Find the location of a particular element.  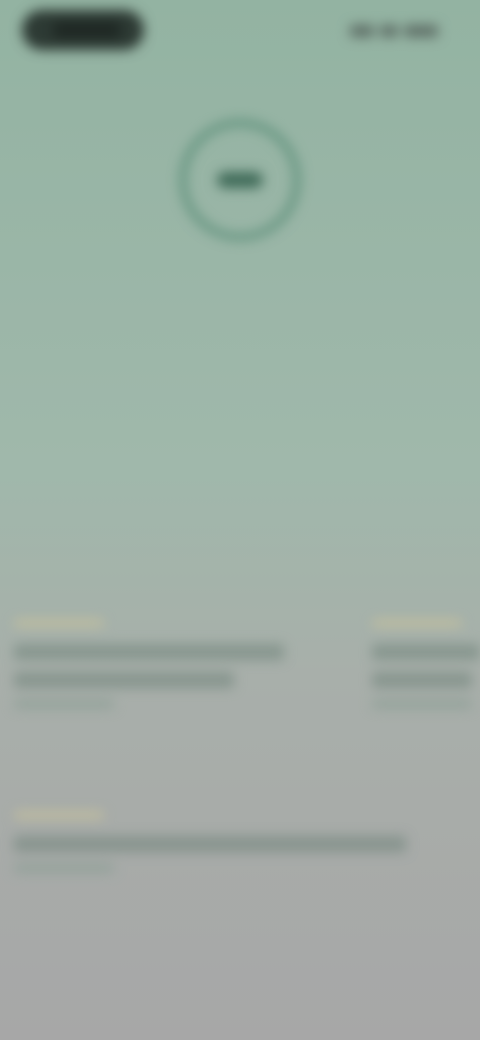

circle-badge-icon is located at coordinates (240, 180).